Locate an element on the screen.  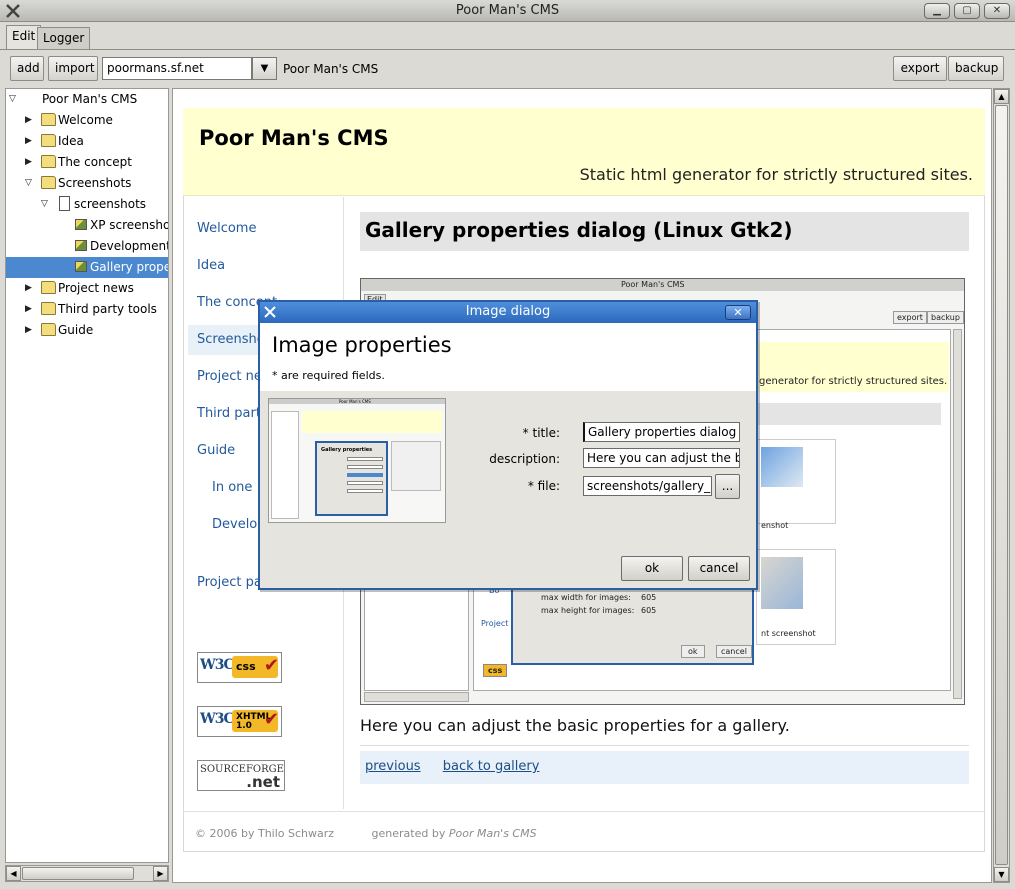
add-button: add is located at coordinates (27, 68).